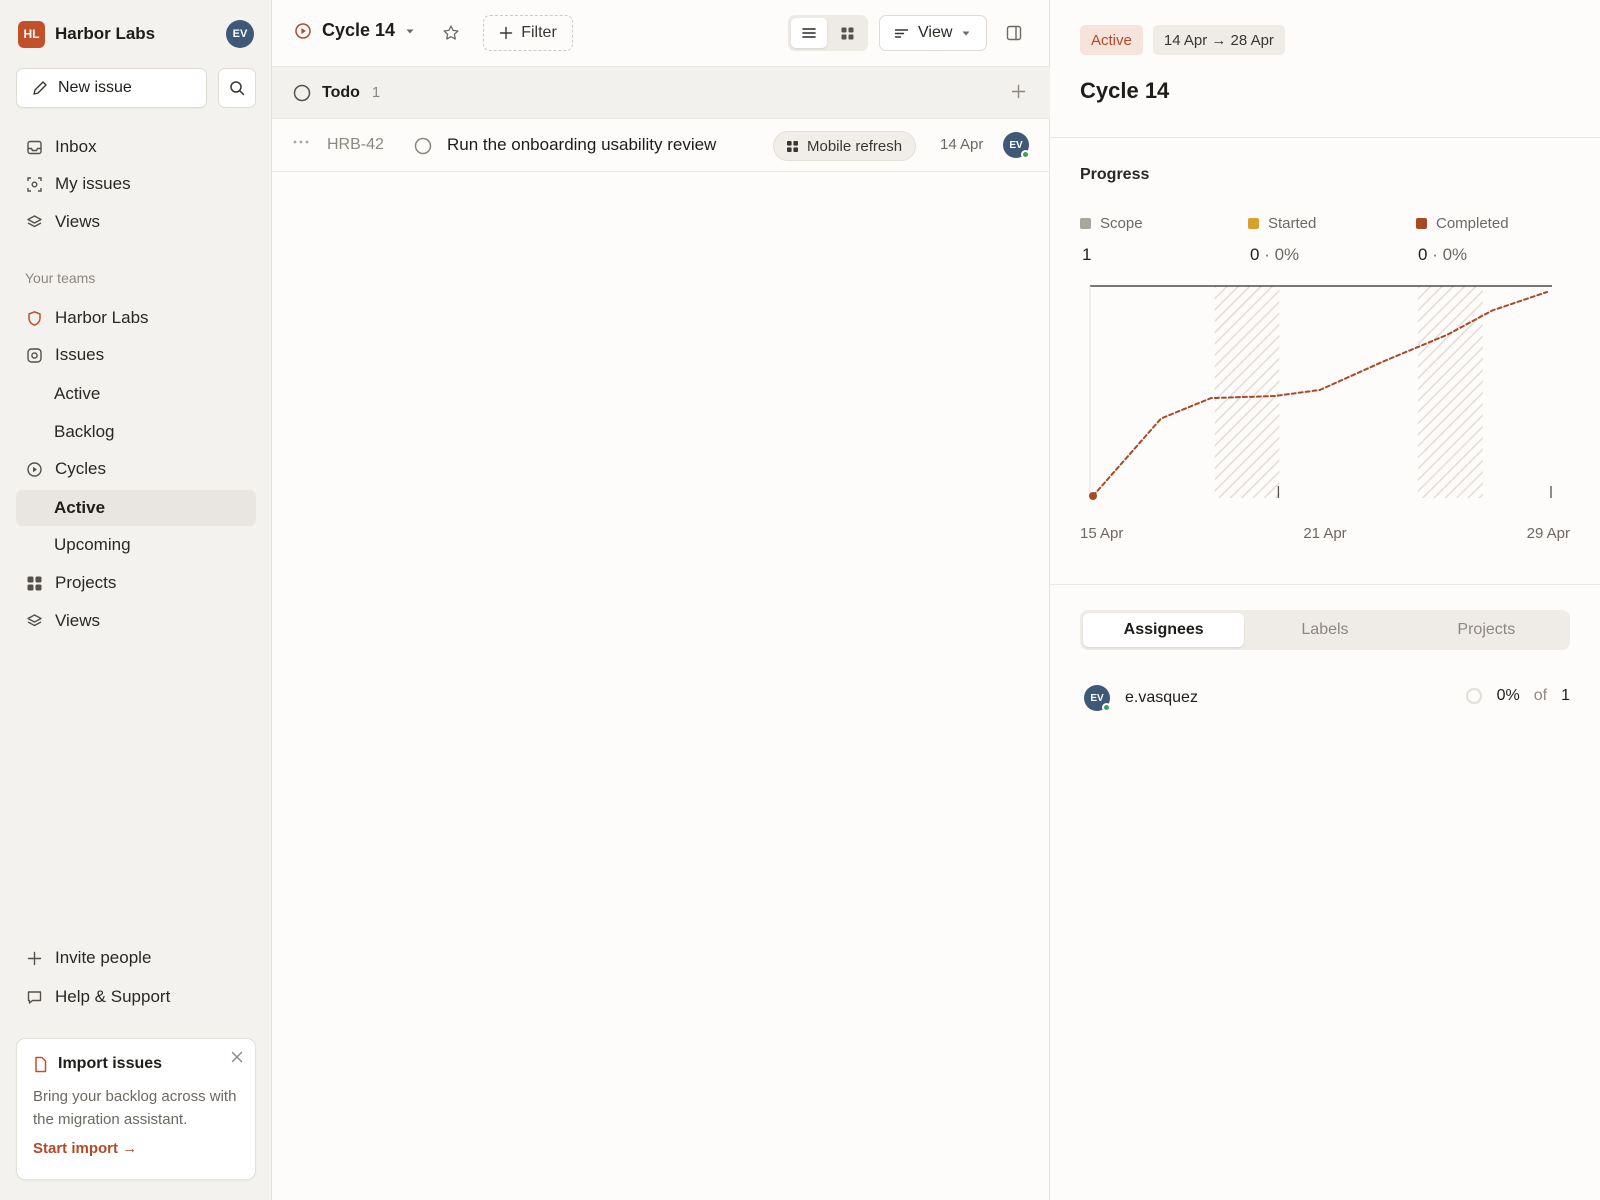 The image size is (1600, 1200). I want to click on board-grid-icon, so click(847, 33).